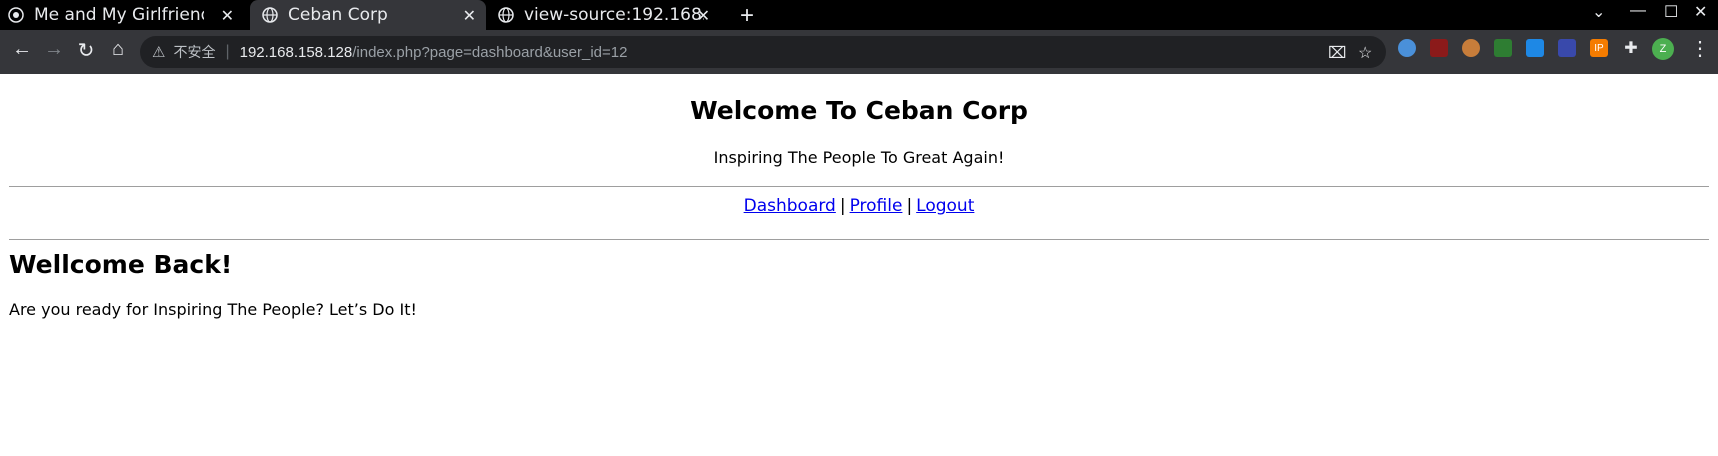  Describe the element at coordinates (747, 16) in the screenshot. I see `new-tab-button: +` at that location.